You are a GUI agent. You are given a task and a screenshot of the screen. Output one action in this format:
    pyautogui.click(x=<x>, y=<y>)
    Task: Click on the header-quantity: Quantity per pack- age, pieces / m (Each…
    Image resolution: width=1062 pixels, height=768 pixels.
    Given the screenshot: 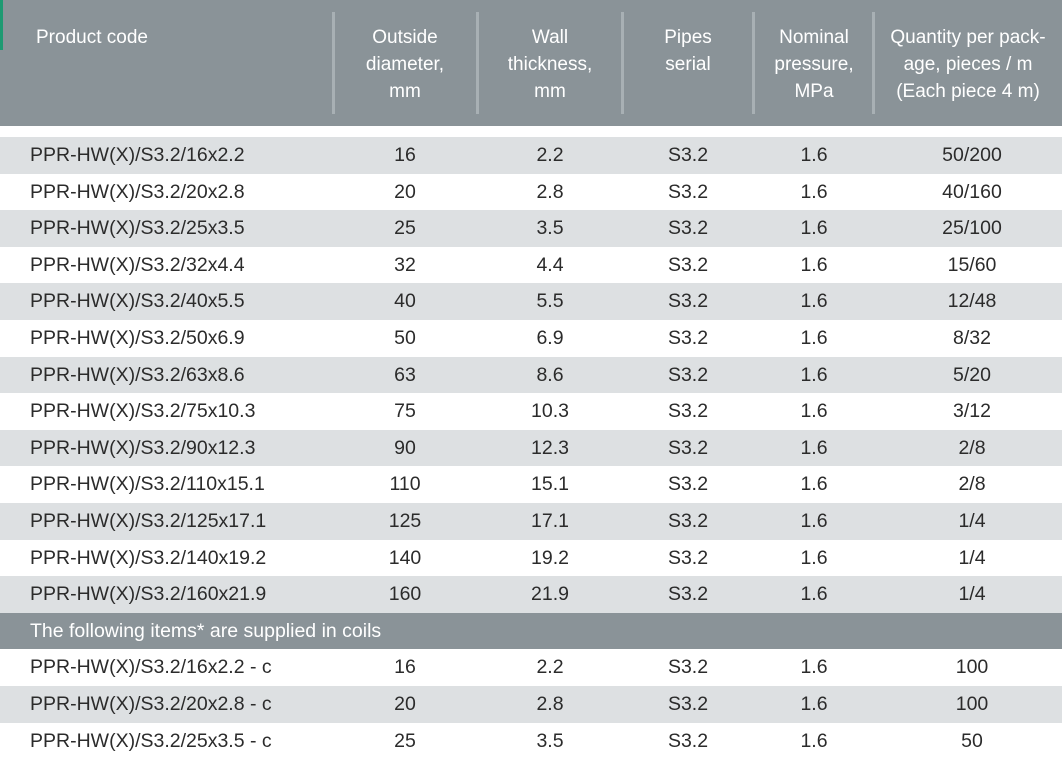 What is the action you would take?
    pyautogui.click(x=968, y=64)
    